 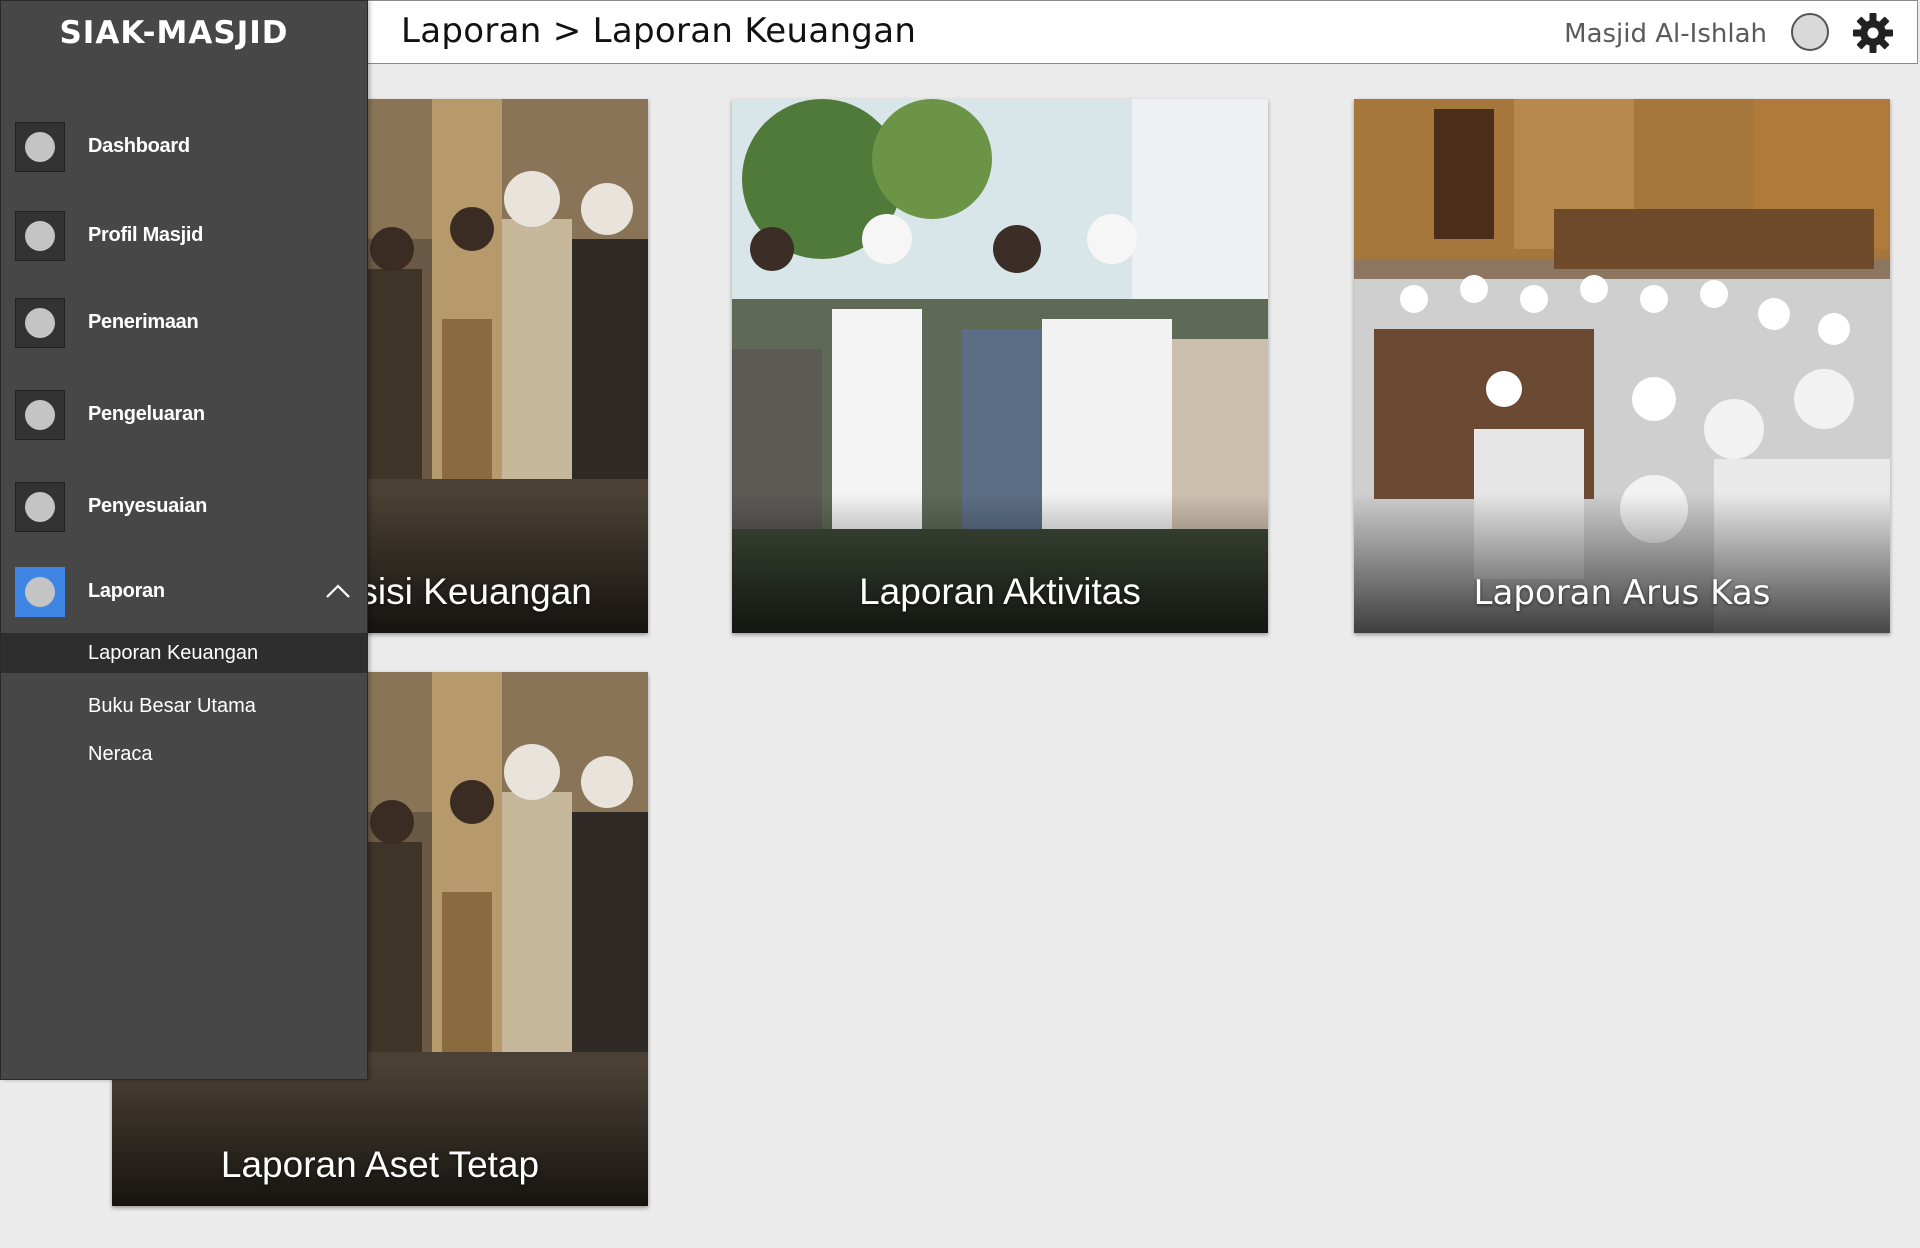 I want to click on report-icon, so click(x=40, y=592).